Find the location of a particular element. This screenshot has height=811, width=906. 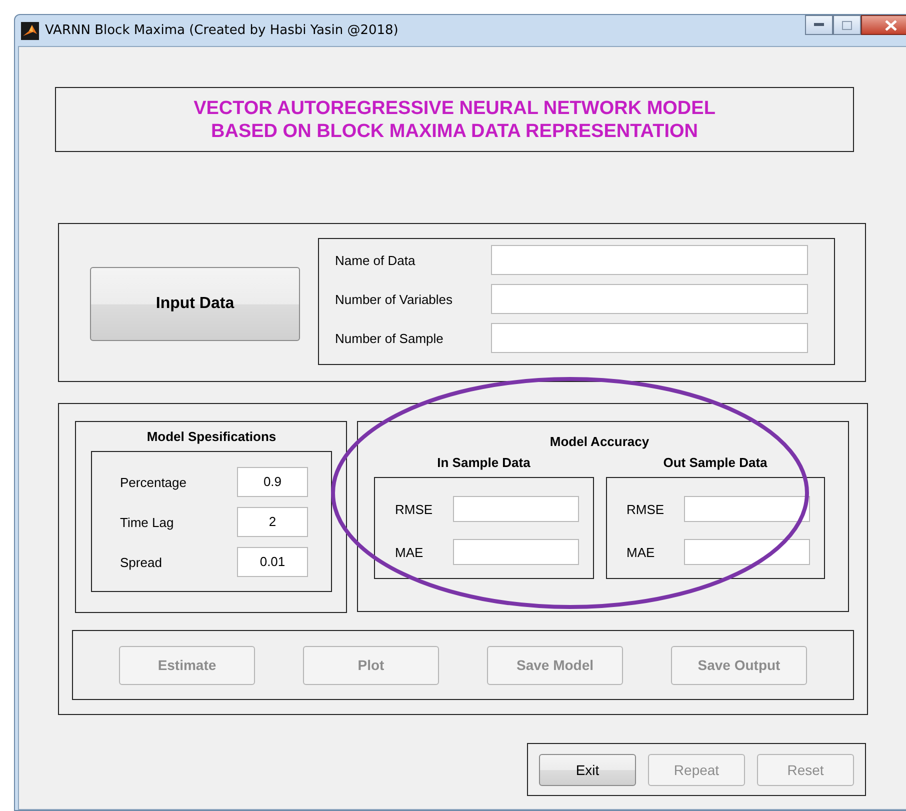

minimize-button is located at coordinates (819, 25).